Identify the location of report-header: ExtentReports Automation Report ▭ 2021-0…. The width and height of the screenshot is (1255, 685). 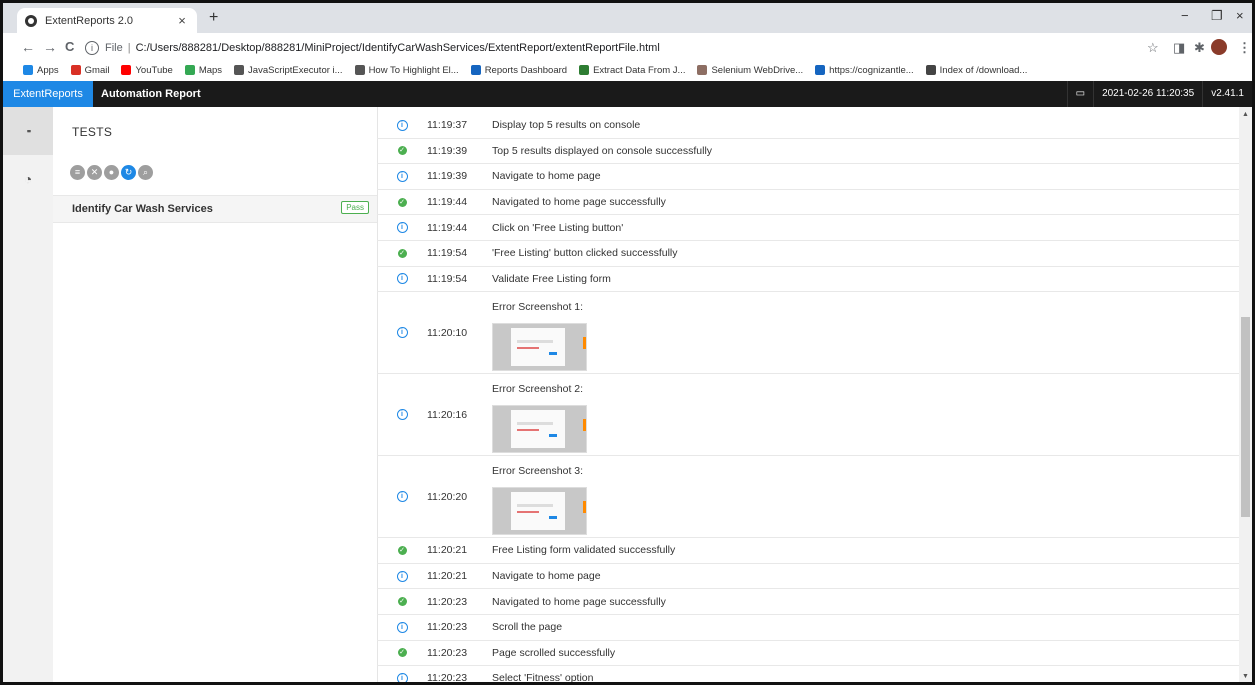
(627, 94).